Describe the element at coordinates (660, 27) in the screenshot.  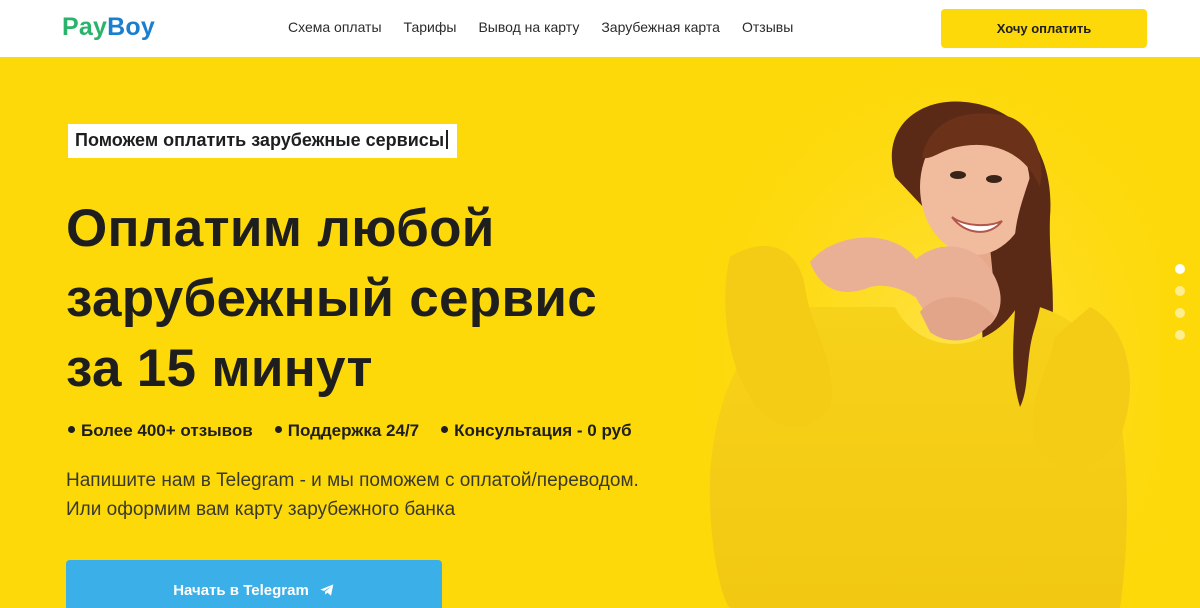
I see `nav-item-foreign-card: Зарубежная карта` at that location.